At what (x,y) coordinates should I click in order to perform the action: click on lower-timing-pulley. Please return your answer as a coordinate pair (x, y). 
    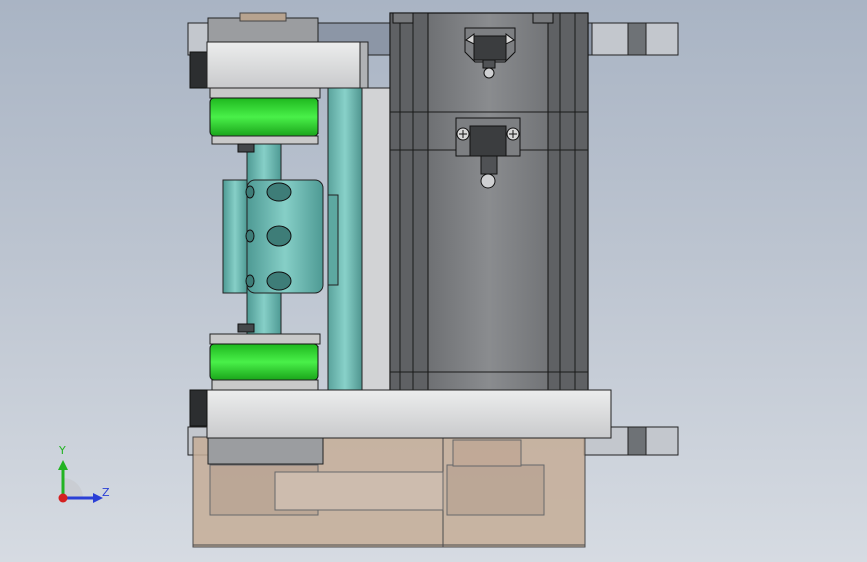
    Looking at the image, I should click on (265, 357).